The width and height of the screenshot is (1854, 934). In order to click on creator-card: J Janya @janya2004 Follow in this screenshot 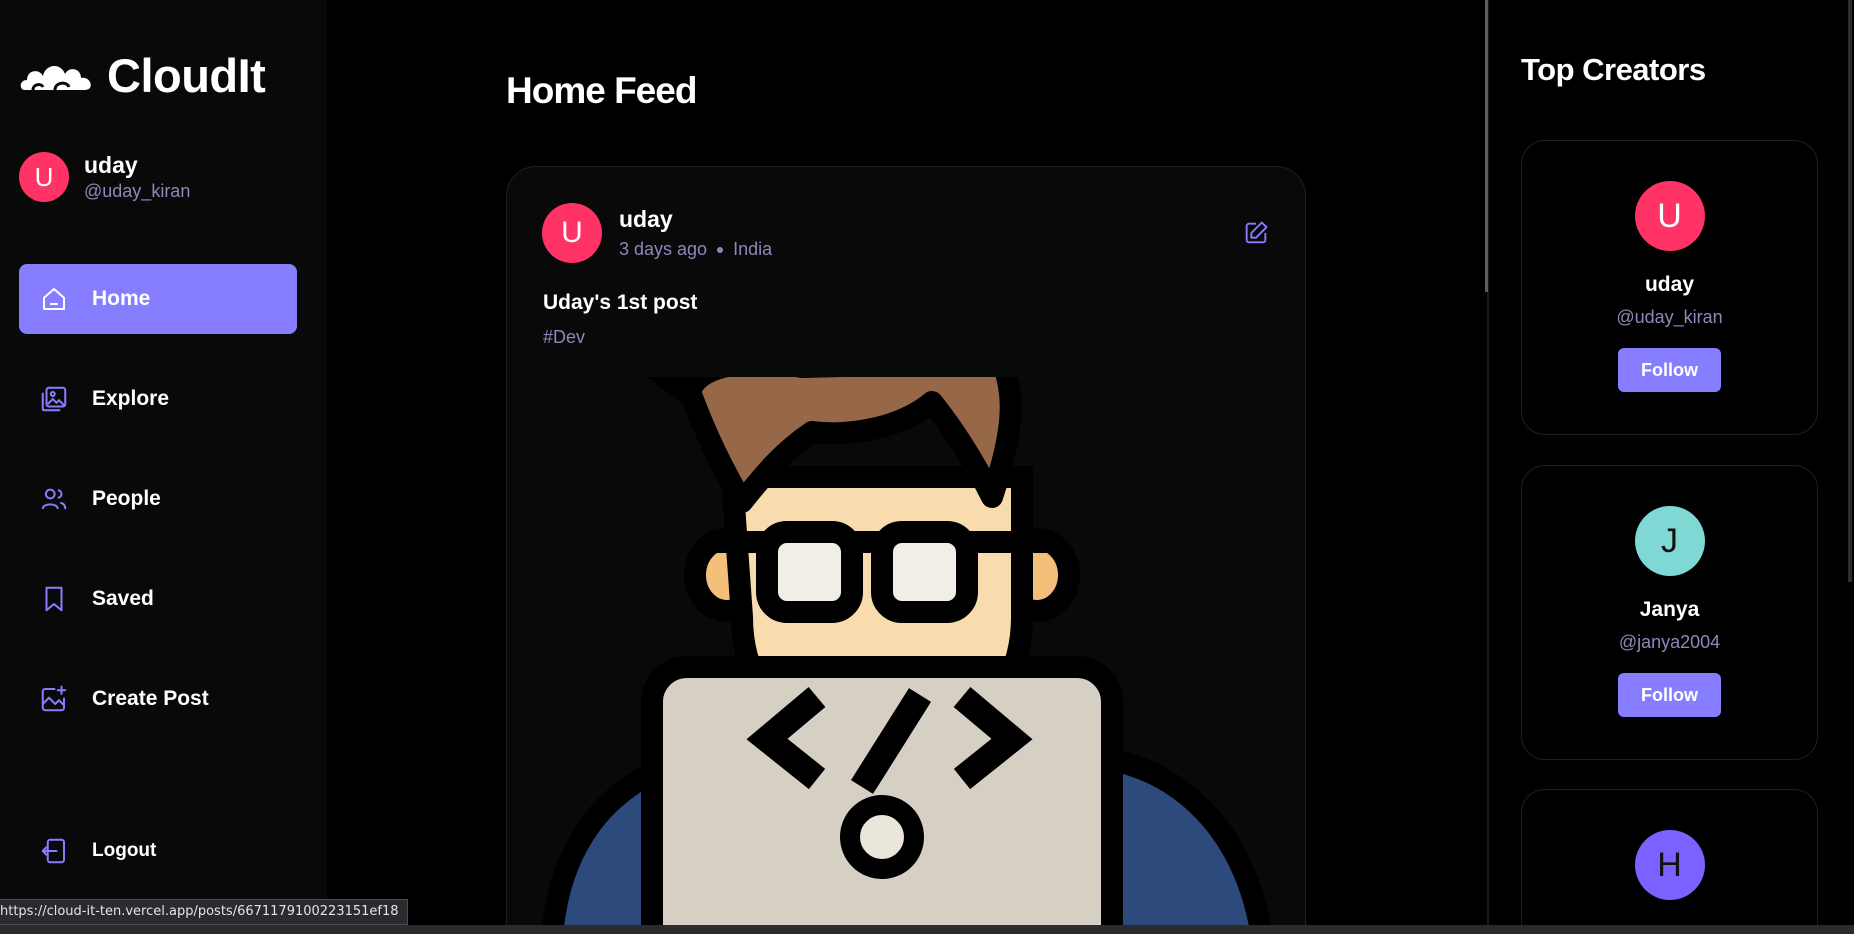, I will do `click(1669, 612)`.